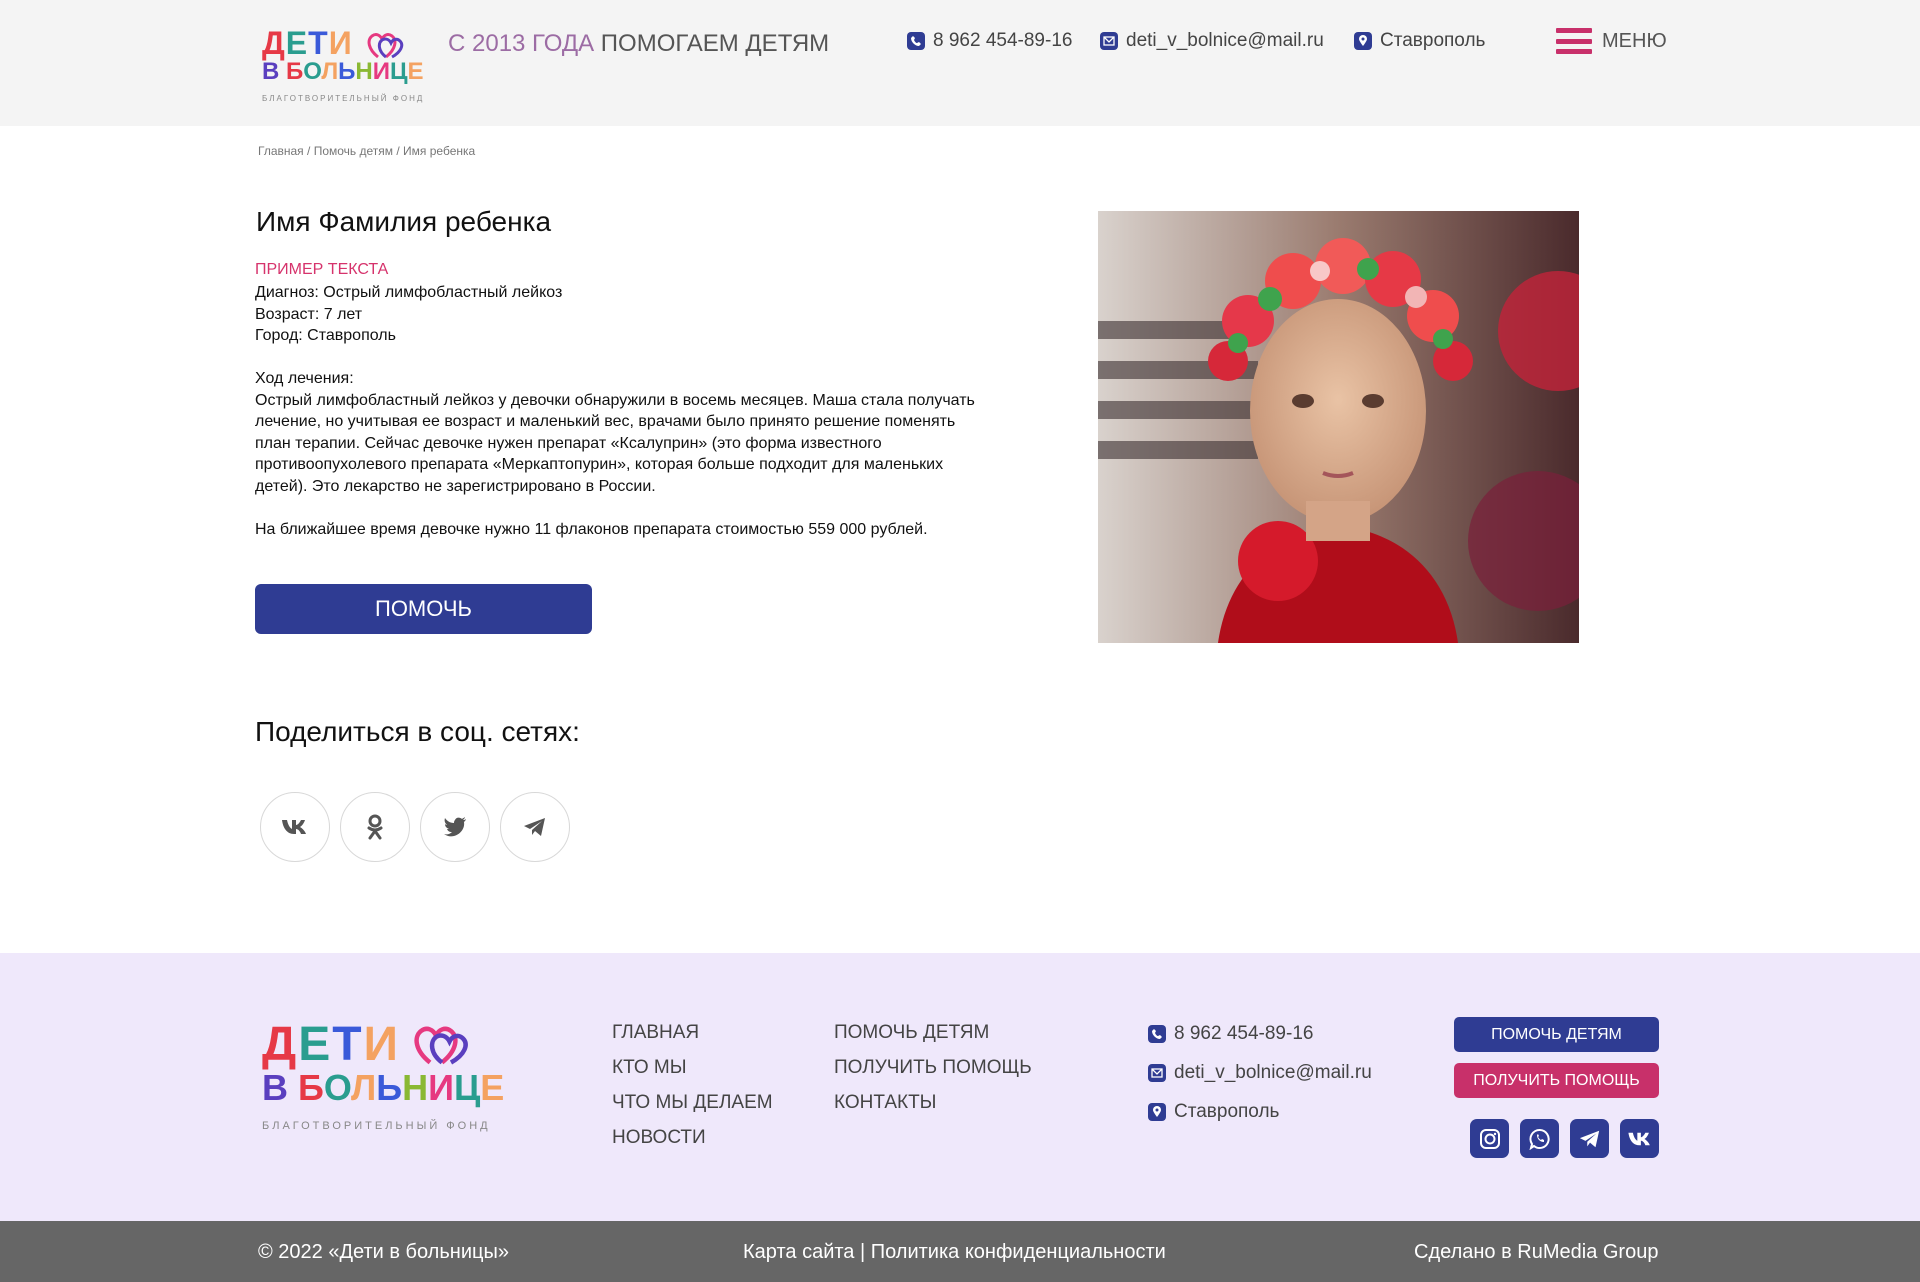 The image size is (1920, 1282). I want to click on twitter-share-button, so click(455, 827).